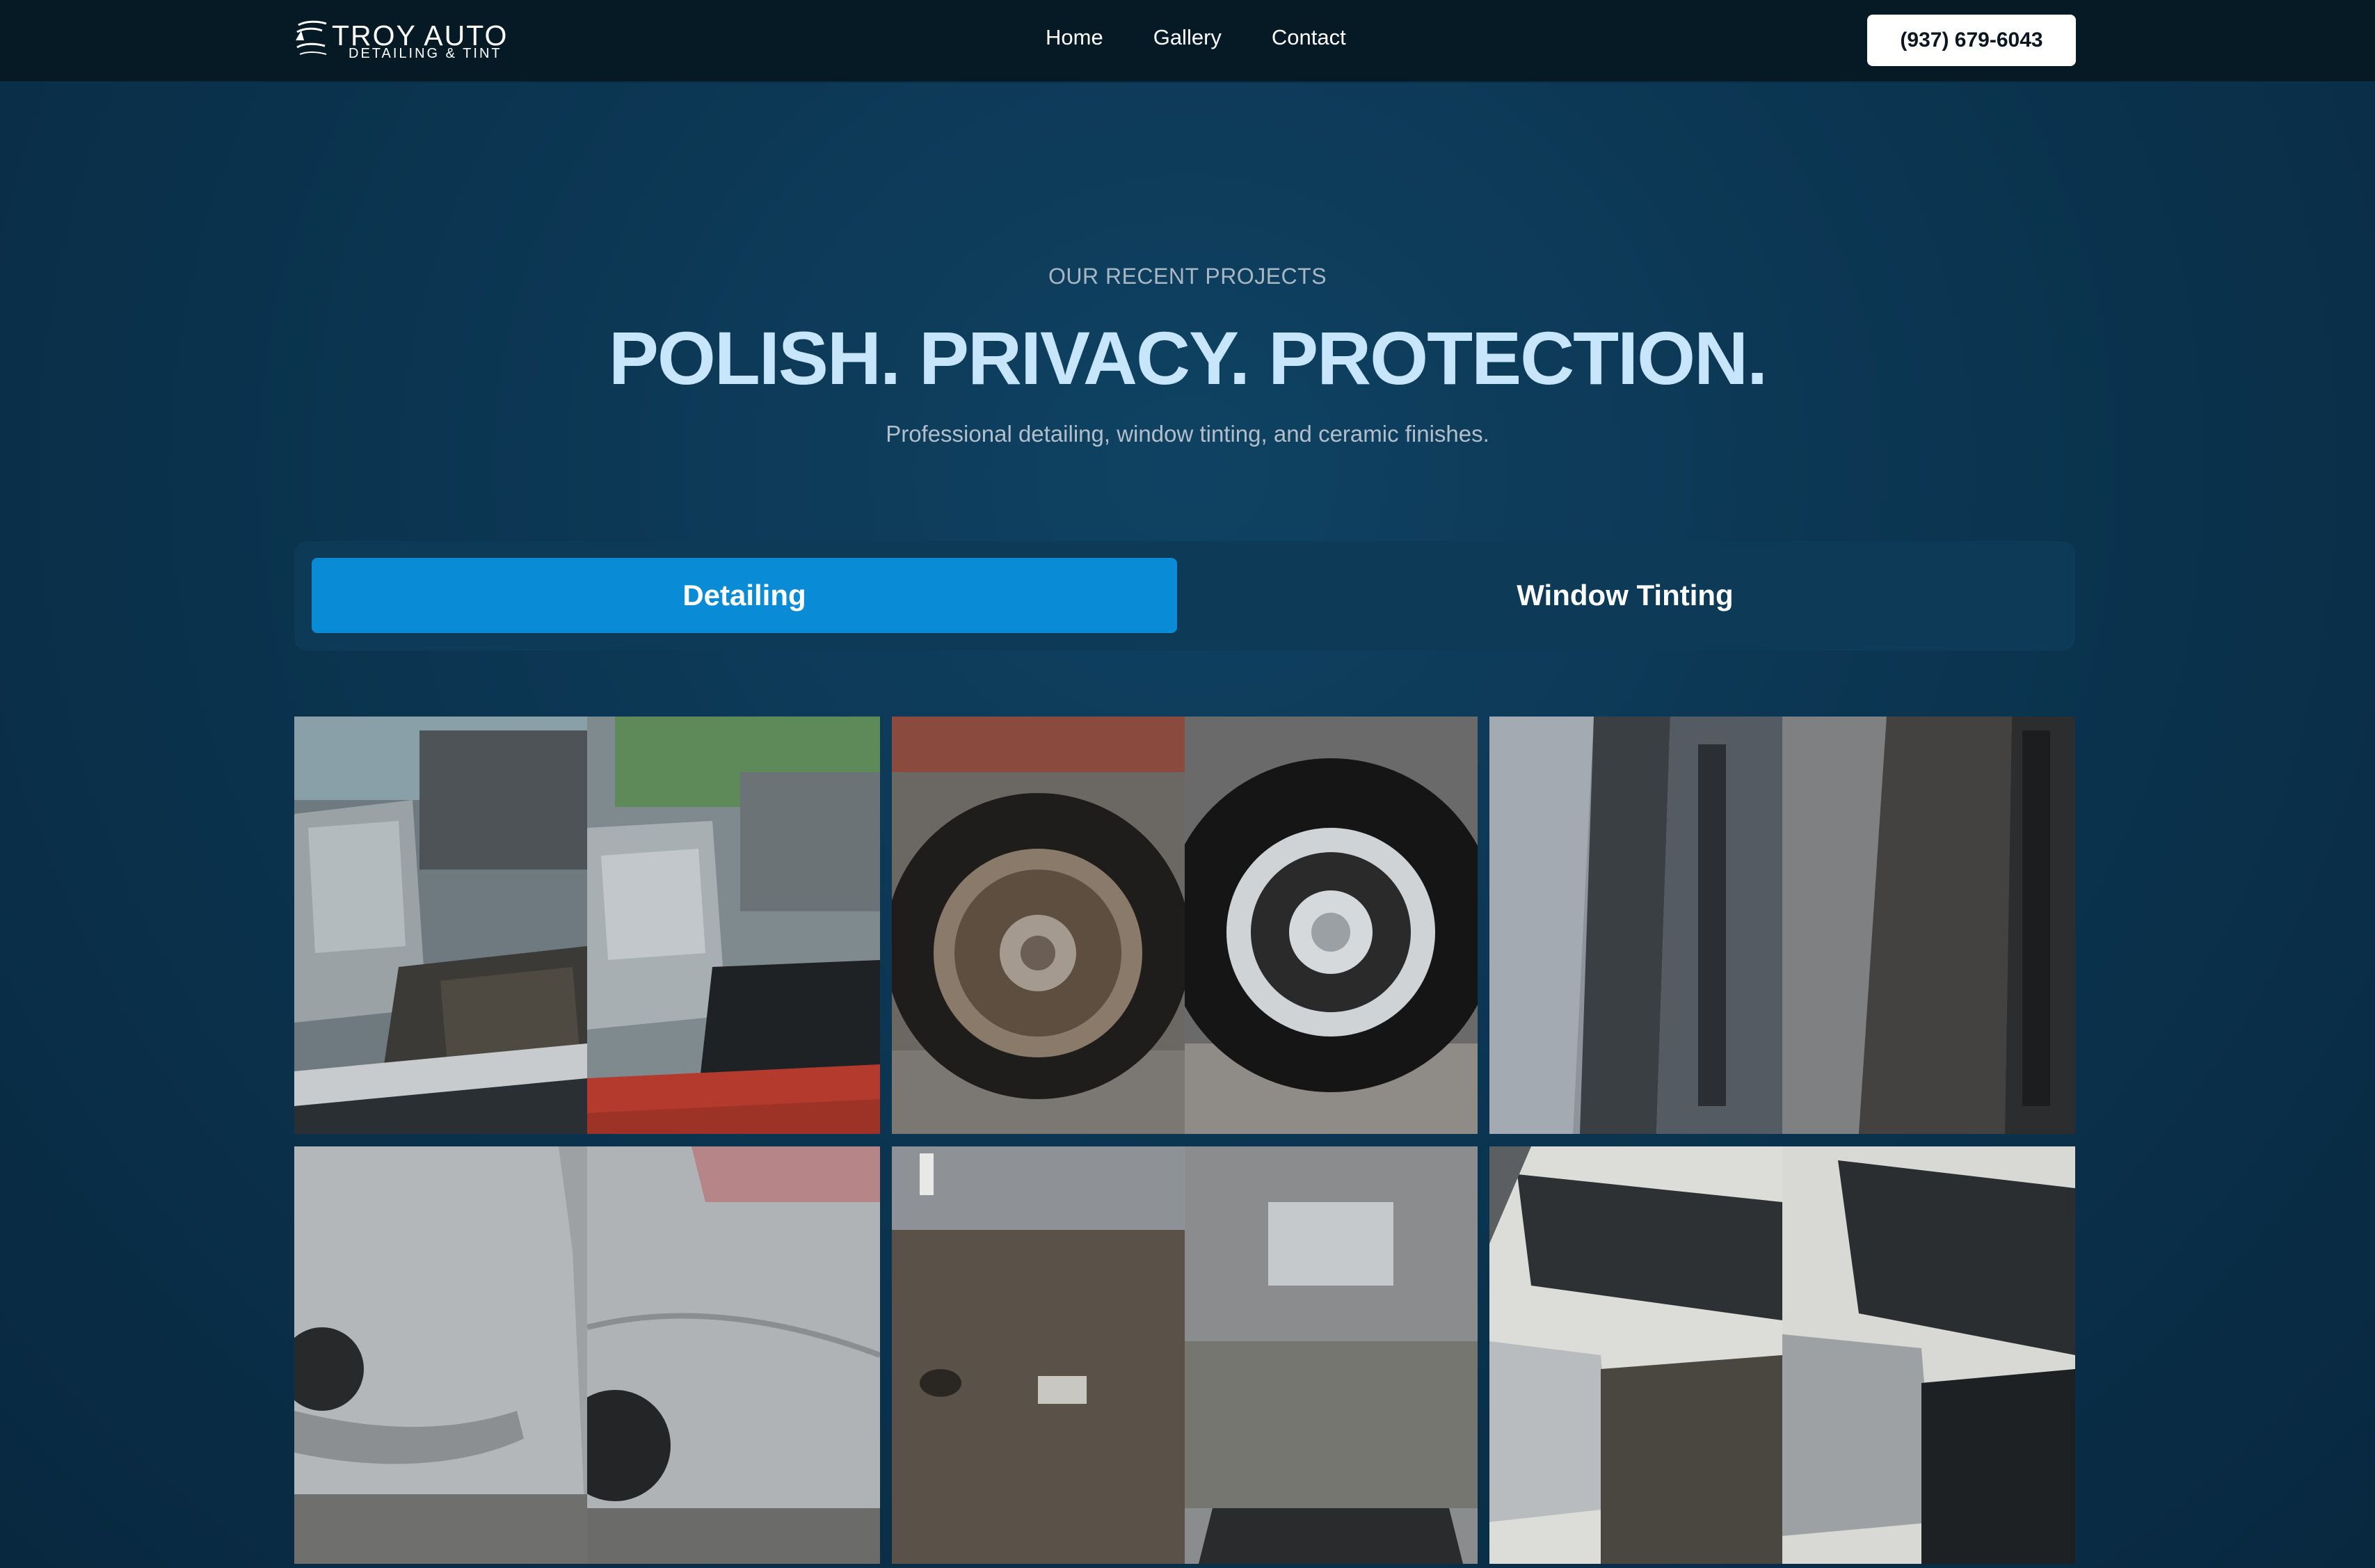 This screenshot has height=1568, width=2375. What do you see at coordinates (1309, 39) in the screenshot?
I see `nav-contact: Contact` at bounding box center [1309, 39].